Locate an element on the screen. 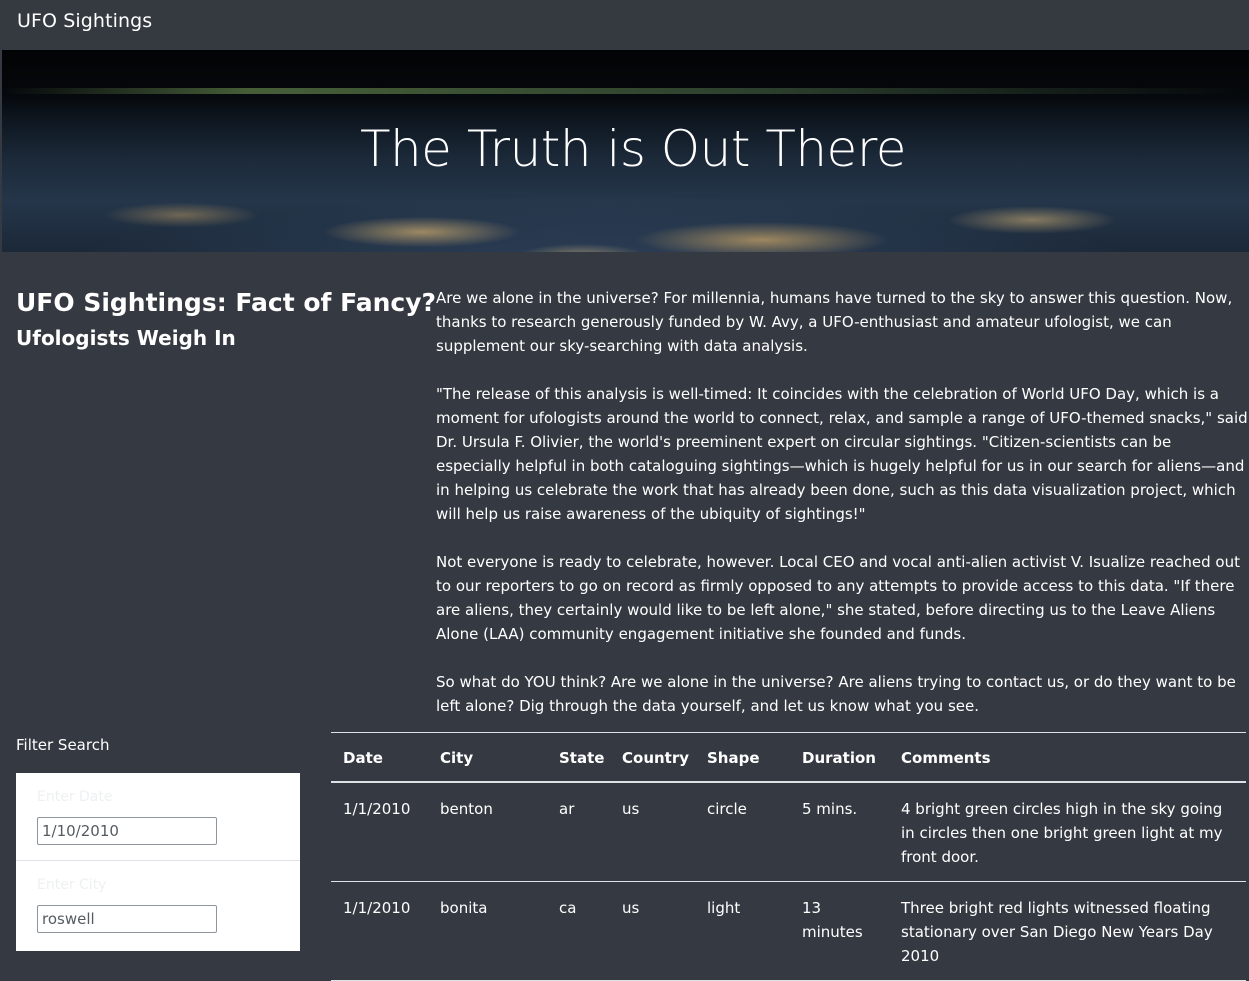 The height and width of the screenshot is (981, 1249). filter-heading: Filter Search is located at coordinates (63, 745).